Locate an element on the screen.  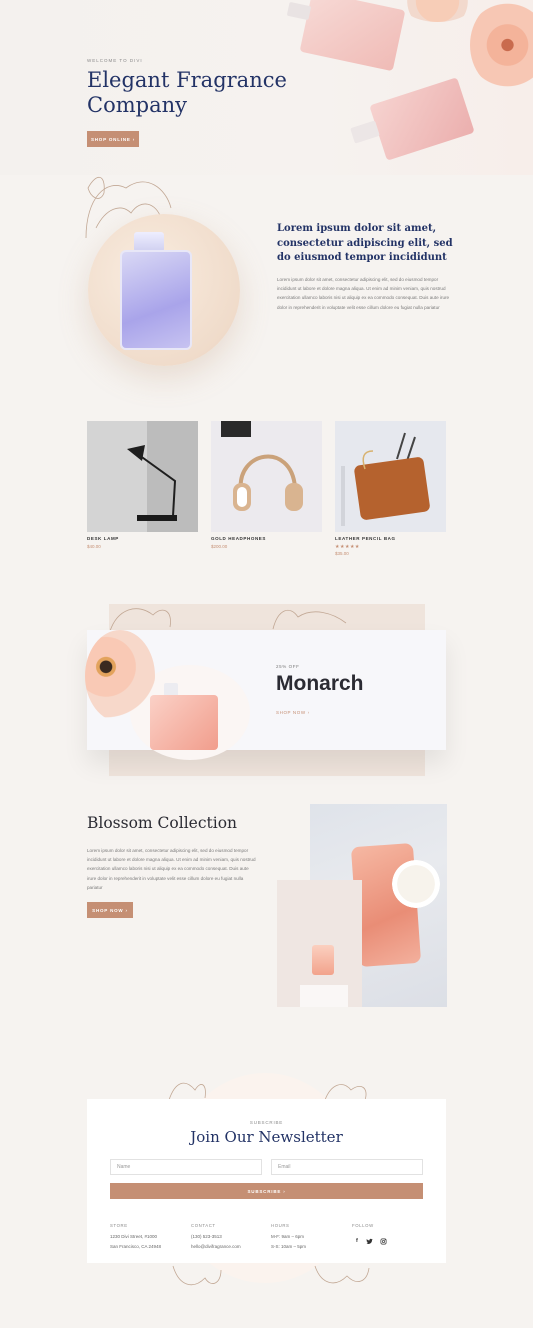
monarch-discount-label: 25% OFF is located at coordinates (288, 666).